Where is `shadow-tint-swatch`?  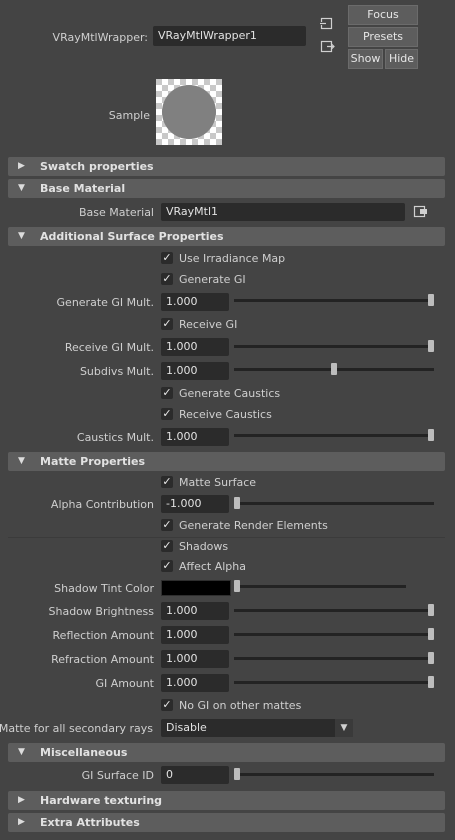 shadow-tint-swatch is located at coordinates (196, 588).